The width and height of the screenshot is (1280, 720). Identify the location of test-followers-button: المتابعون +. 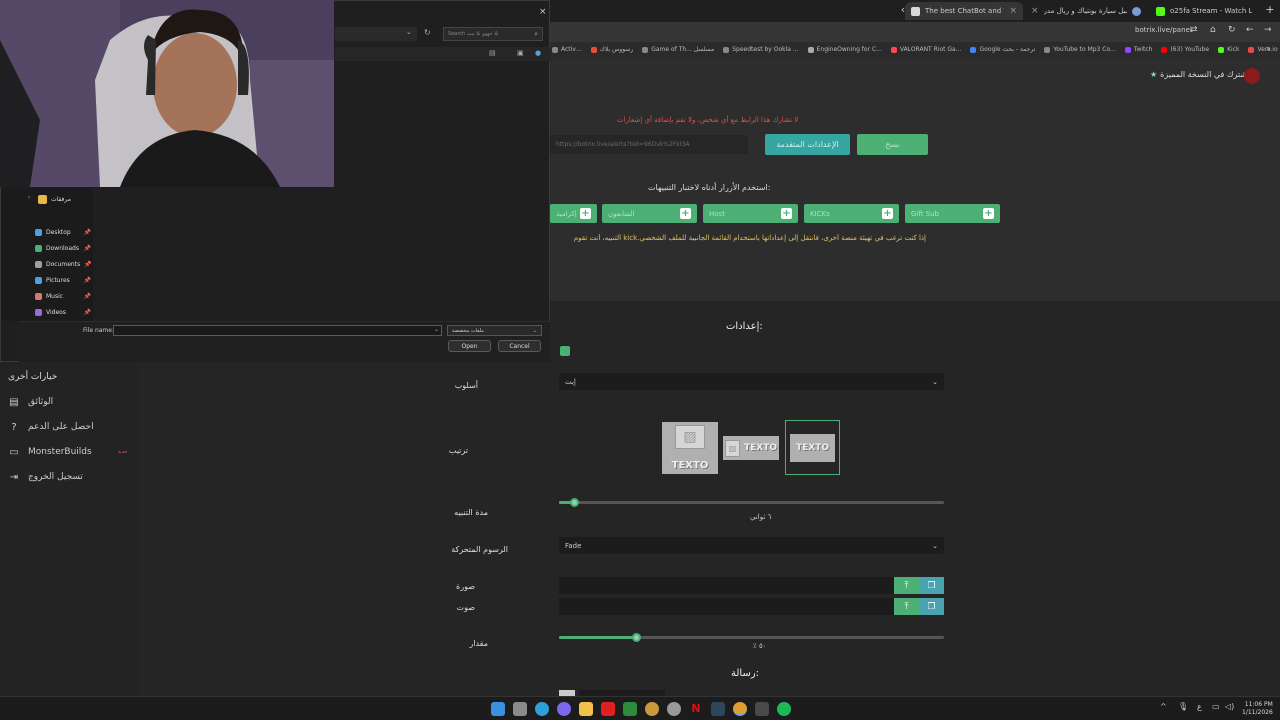
(649, 213).